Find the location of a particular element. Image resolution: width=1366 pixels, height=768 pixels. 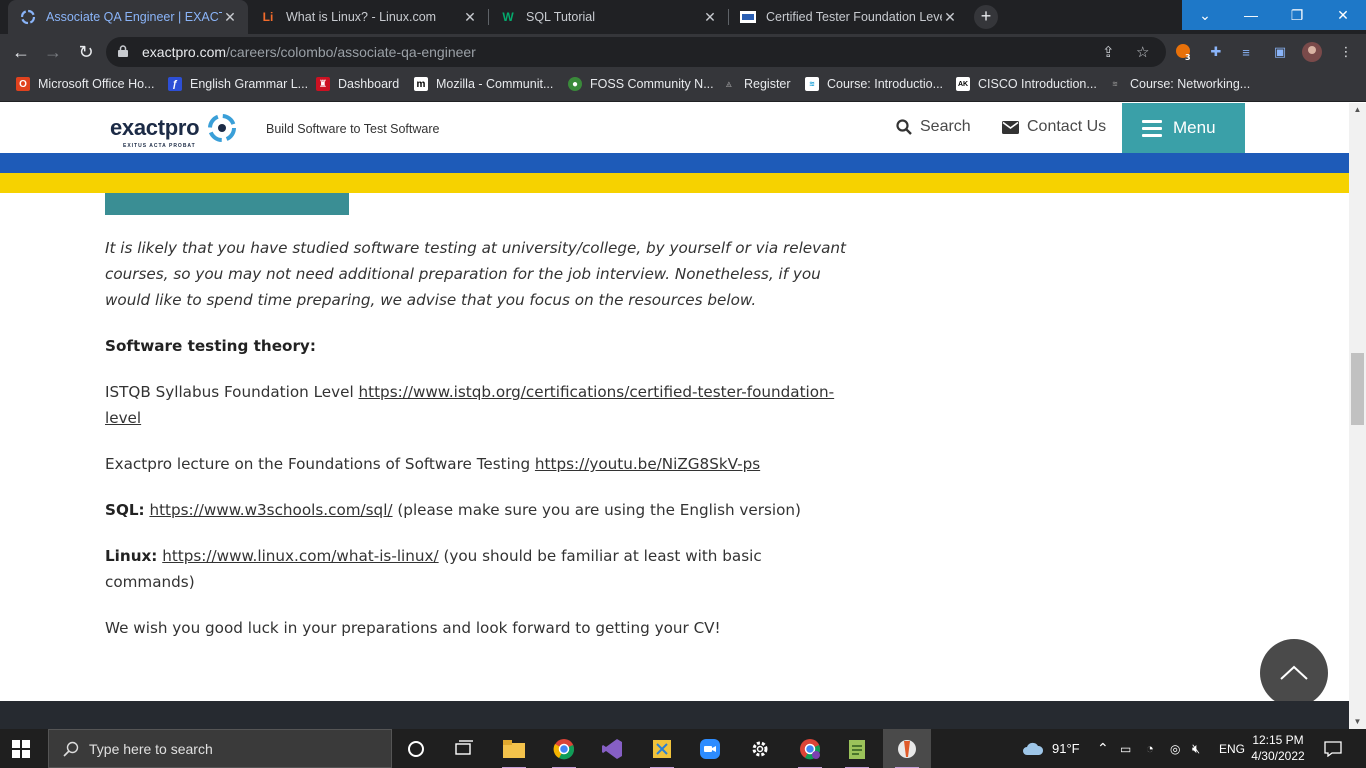

tab-sql-tutorial: W SQL Tutorial ✕ is located at coordinates (608, 17).